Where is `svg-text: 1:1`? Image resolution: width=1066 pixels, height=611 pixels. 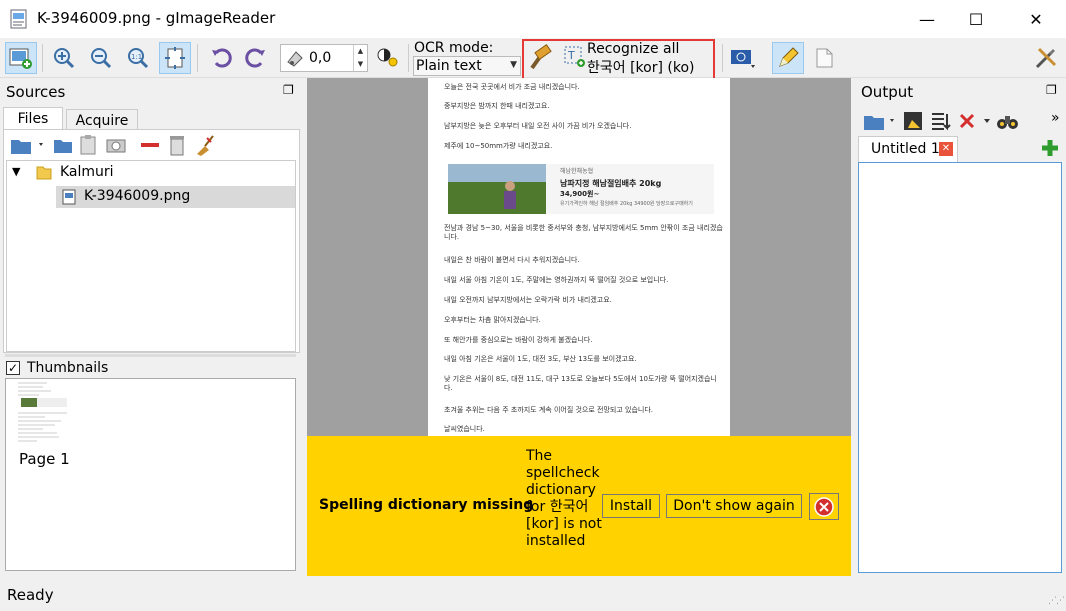
svg-text: 1:1 is located at coordinates (136, 57).